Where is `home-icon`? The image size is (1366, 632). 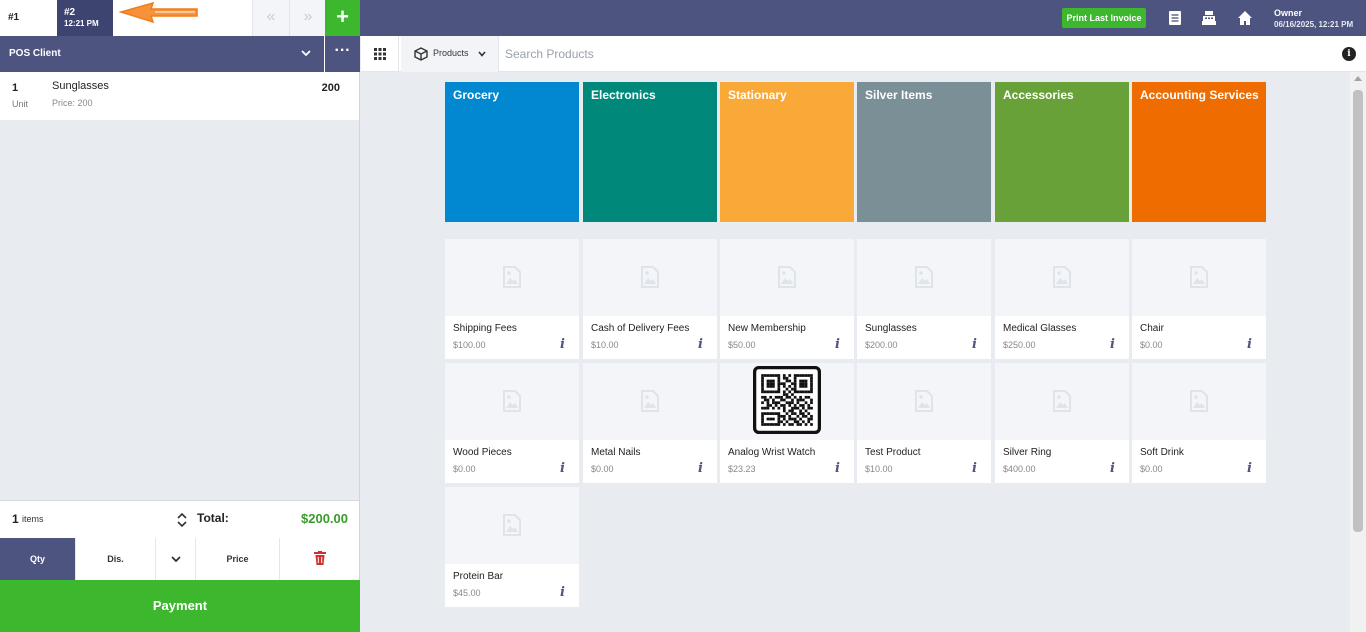 home-icon is located at coordinates (1245, 18).